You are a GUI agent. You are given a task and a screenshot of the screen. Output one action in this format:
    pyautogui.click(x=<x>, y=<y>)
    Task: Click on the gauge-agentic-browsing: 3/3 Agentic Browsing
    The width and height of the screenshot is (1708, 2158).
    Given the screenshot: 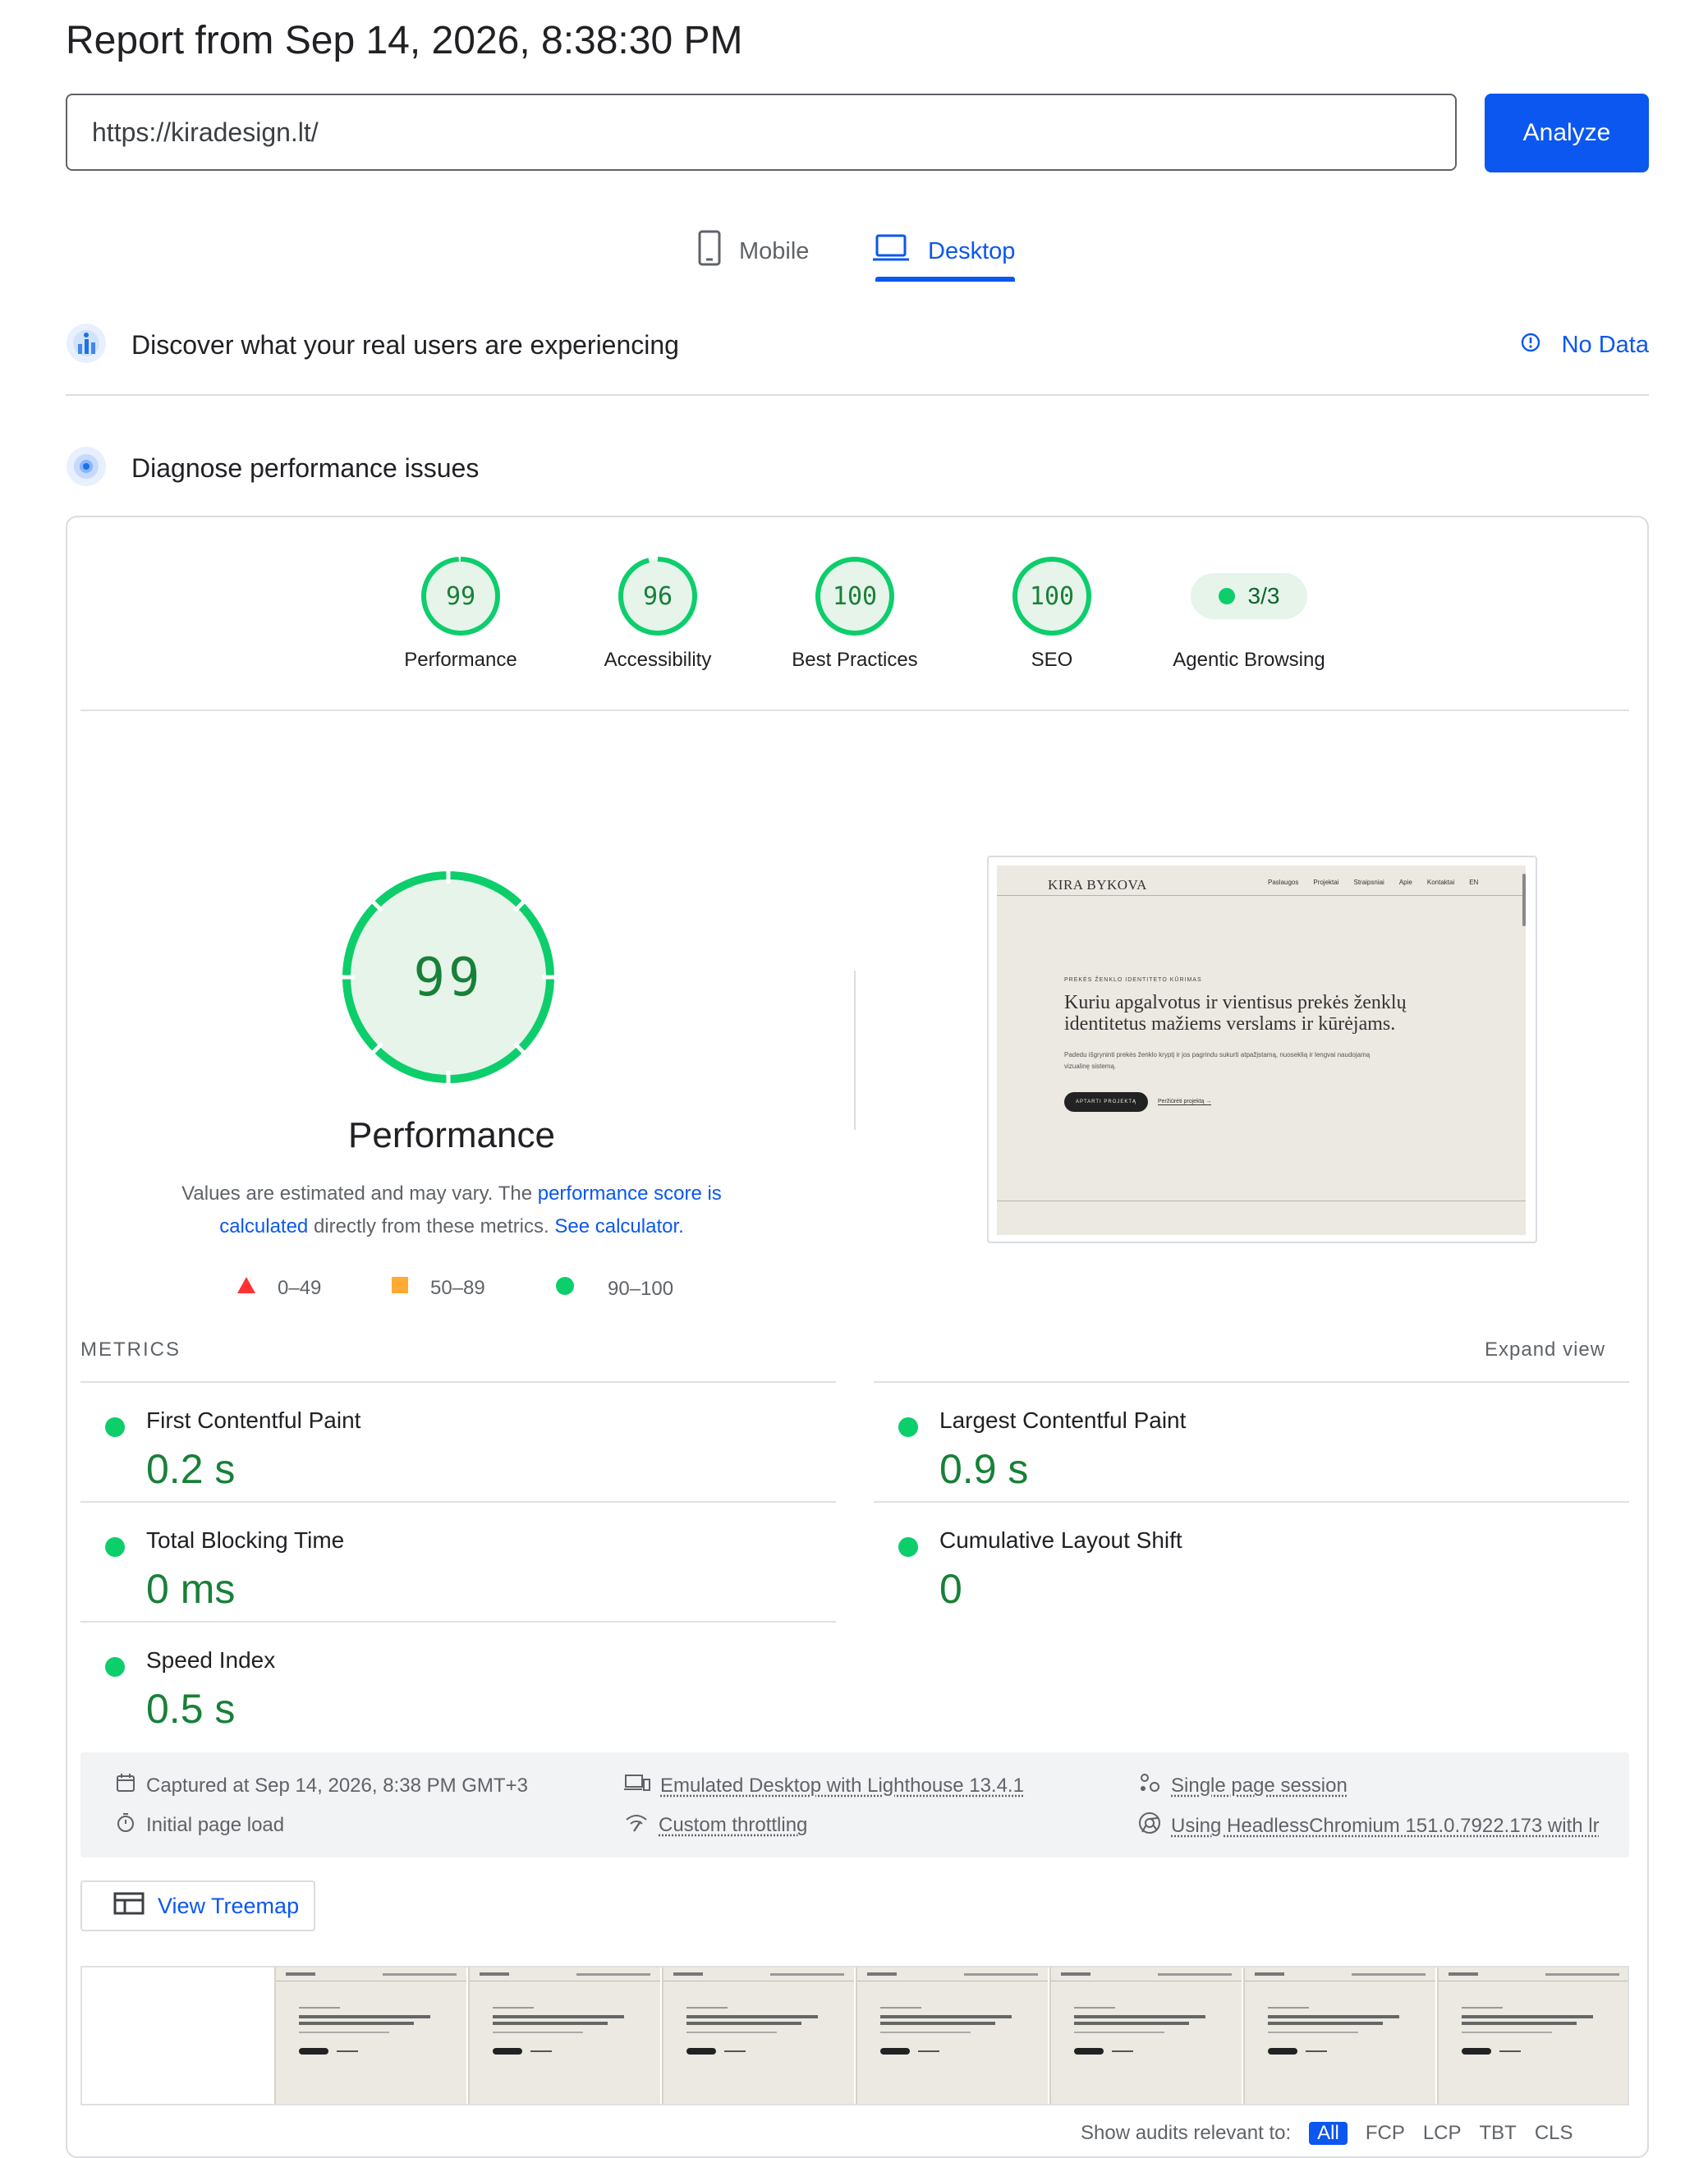 What is the action you would take?
    pyautogui.click(x=1249, y=613)
    